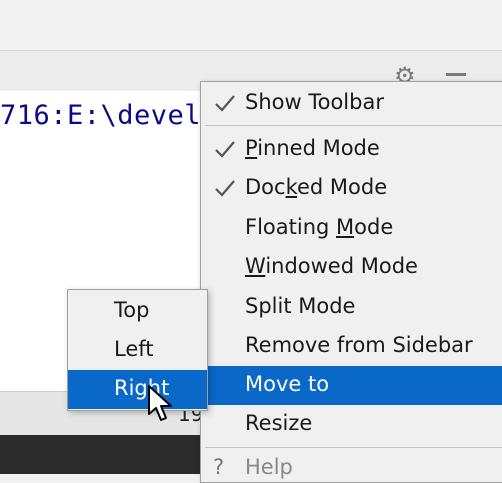 The image size is (502, 483). I want to click on submenu-item-top: Top, so click(137, 311).